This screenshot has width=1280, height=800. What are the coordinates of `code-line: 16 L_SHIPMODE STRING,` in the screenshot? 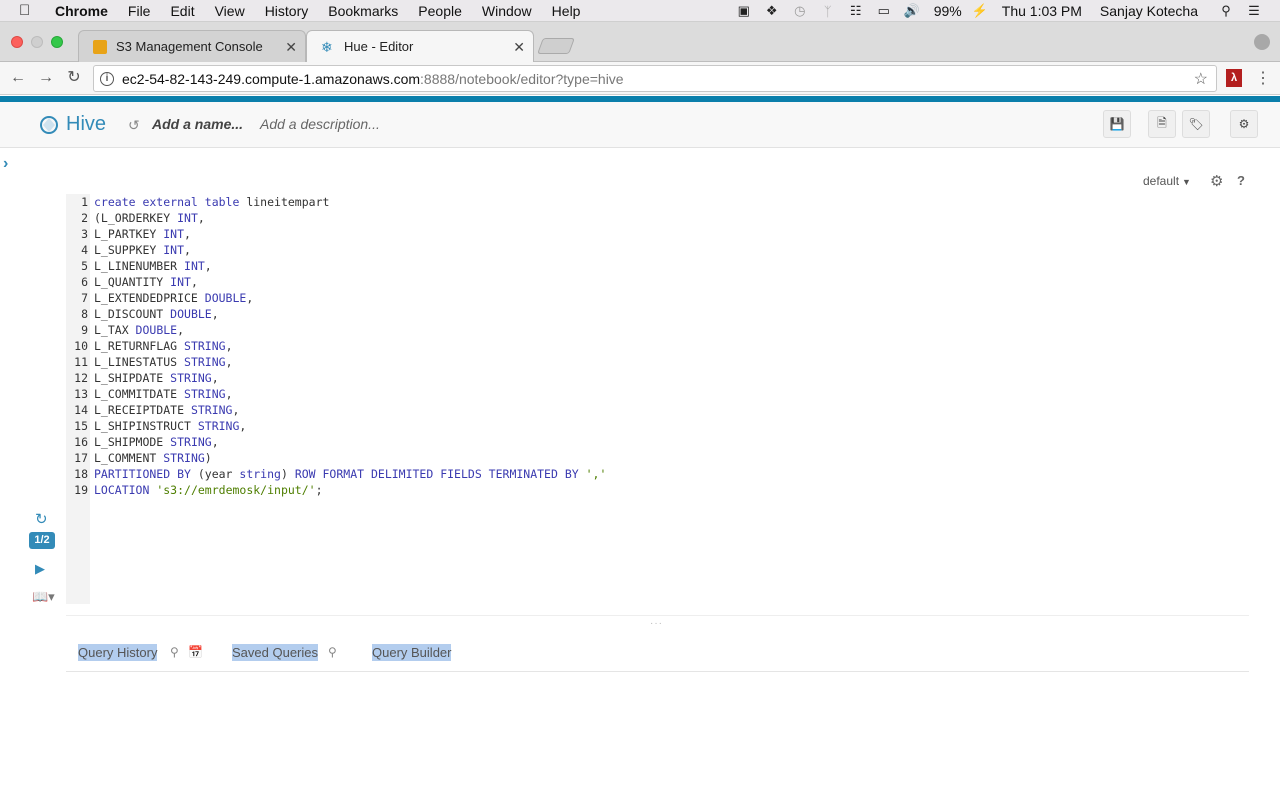 It's located at (336, 442).